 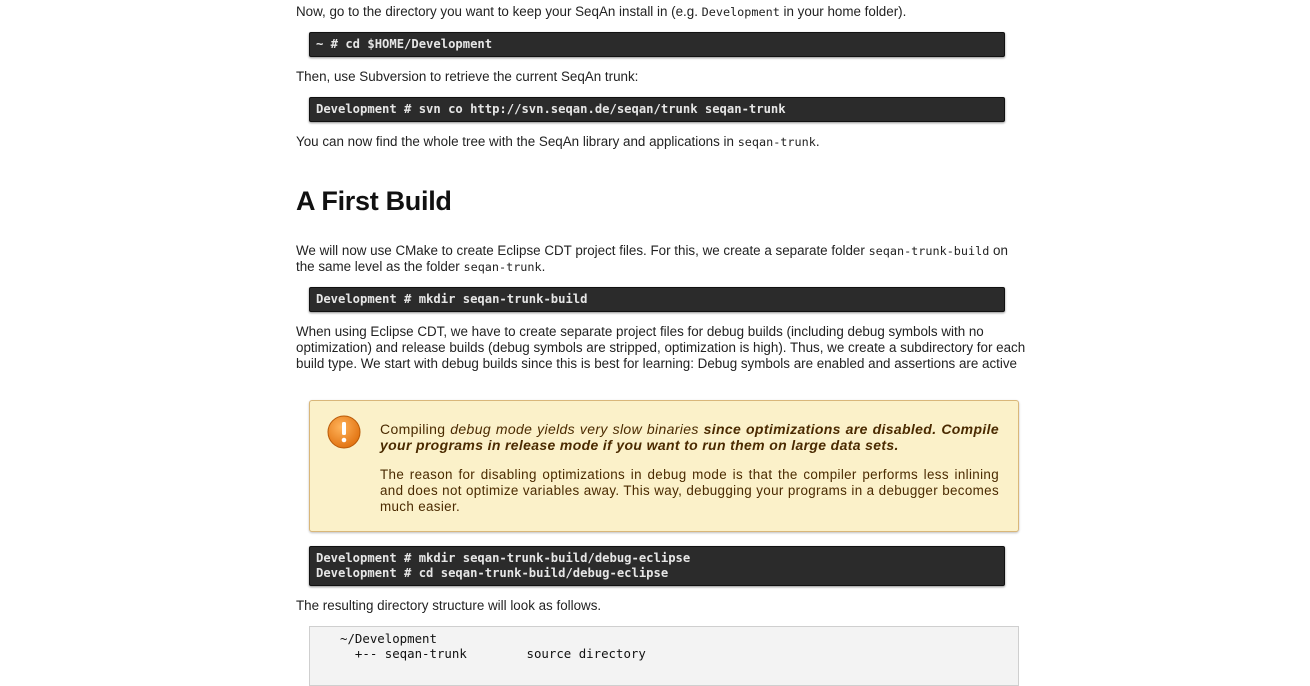 I want to click on tree-row: ~/Development, so click(x=388, y=638).